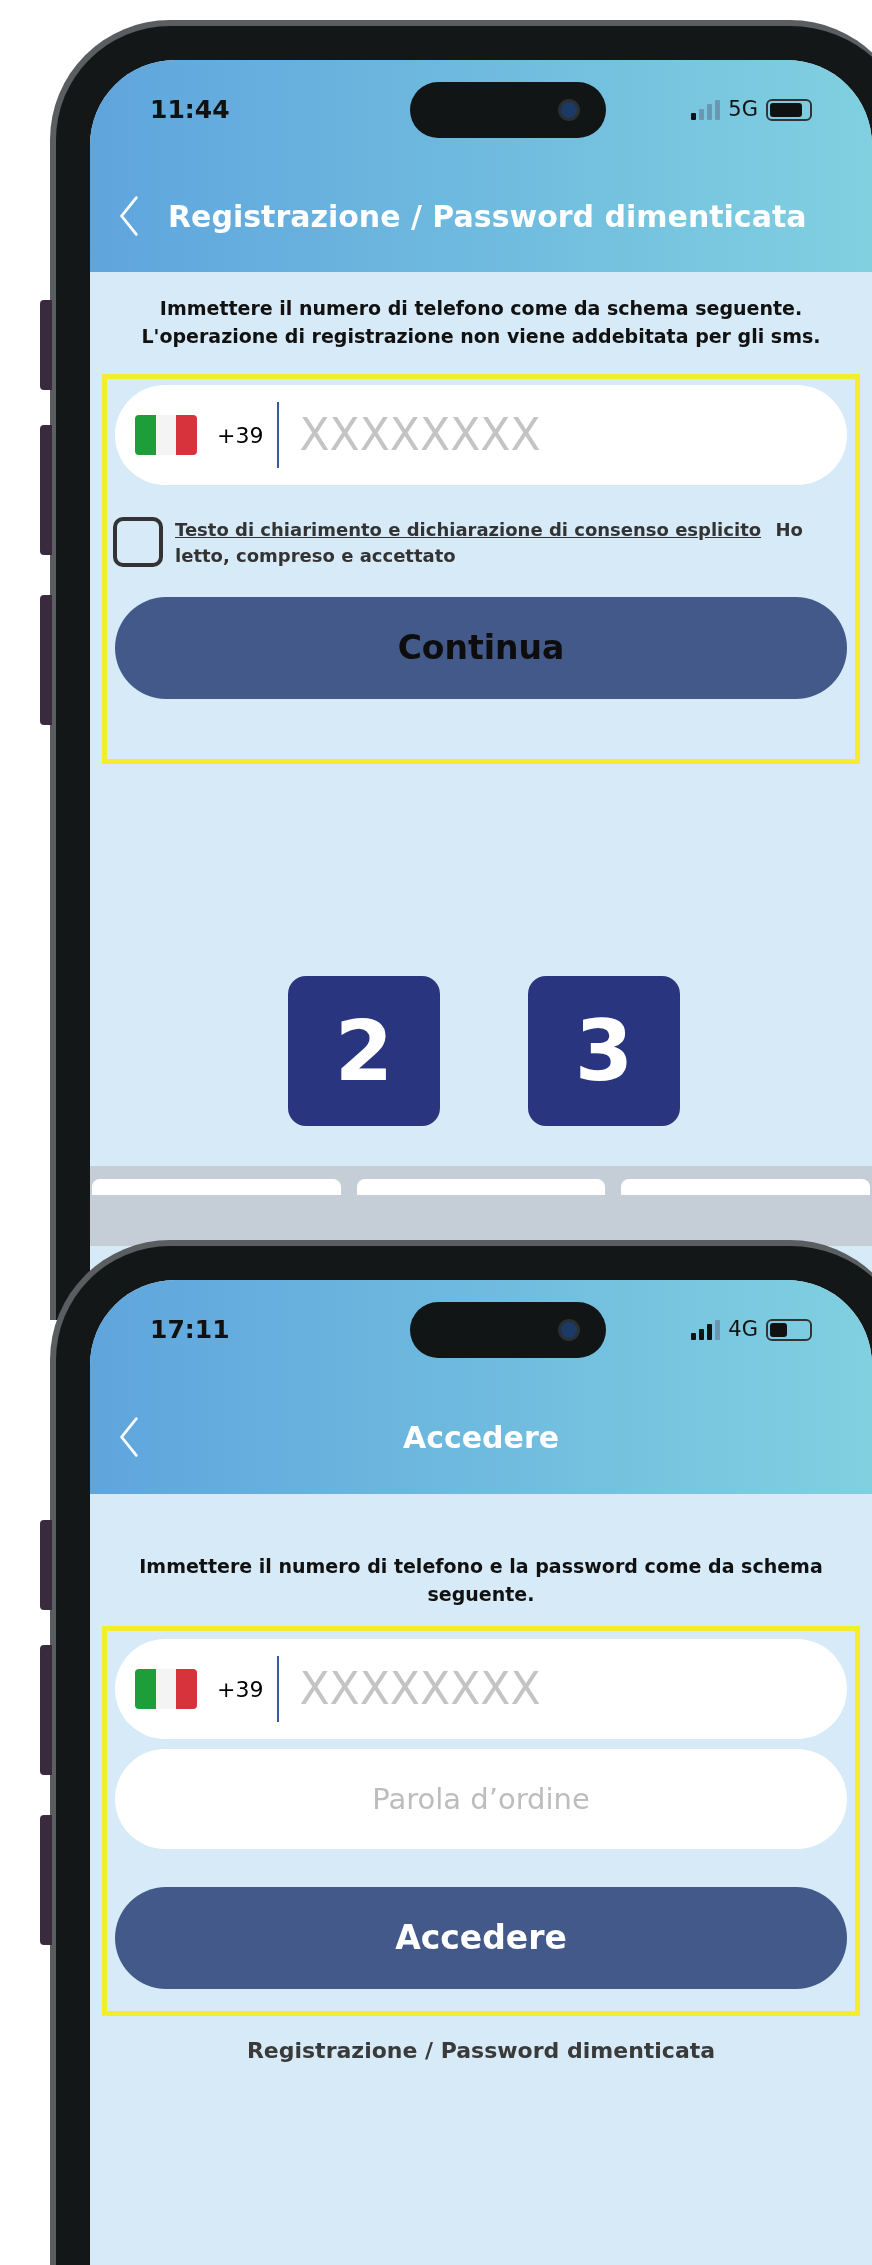 The image size is (872, 2265). What do you see at coordinates (481, 1938) in the screenshot?
I see `login-button: Accedere` at bounding box center [481, 1938].